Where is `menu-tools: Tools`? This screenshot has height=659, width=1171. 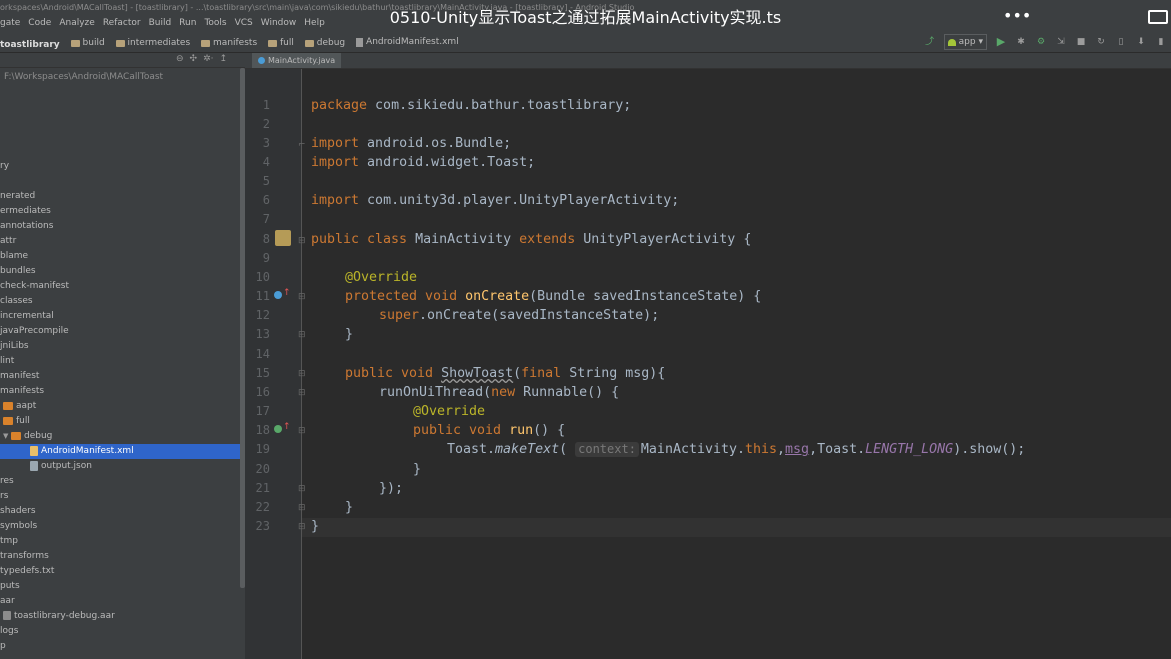
menu-tools: Tools is located at coordinates (215, 23).